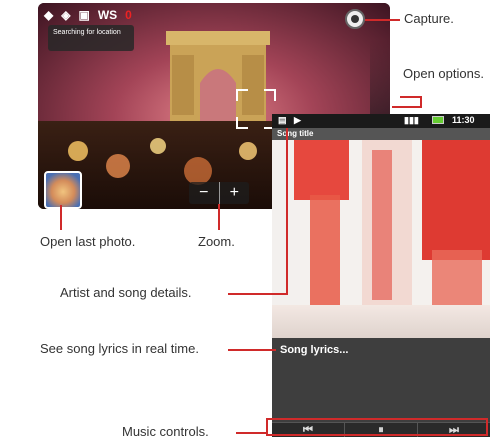  Describe the element at coordinates (234, 193) in the screenshot. I see `zoom-in-button: +` at that location.